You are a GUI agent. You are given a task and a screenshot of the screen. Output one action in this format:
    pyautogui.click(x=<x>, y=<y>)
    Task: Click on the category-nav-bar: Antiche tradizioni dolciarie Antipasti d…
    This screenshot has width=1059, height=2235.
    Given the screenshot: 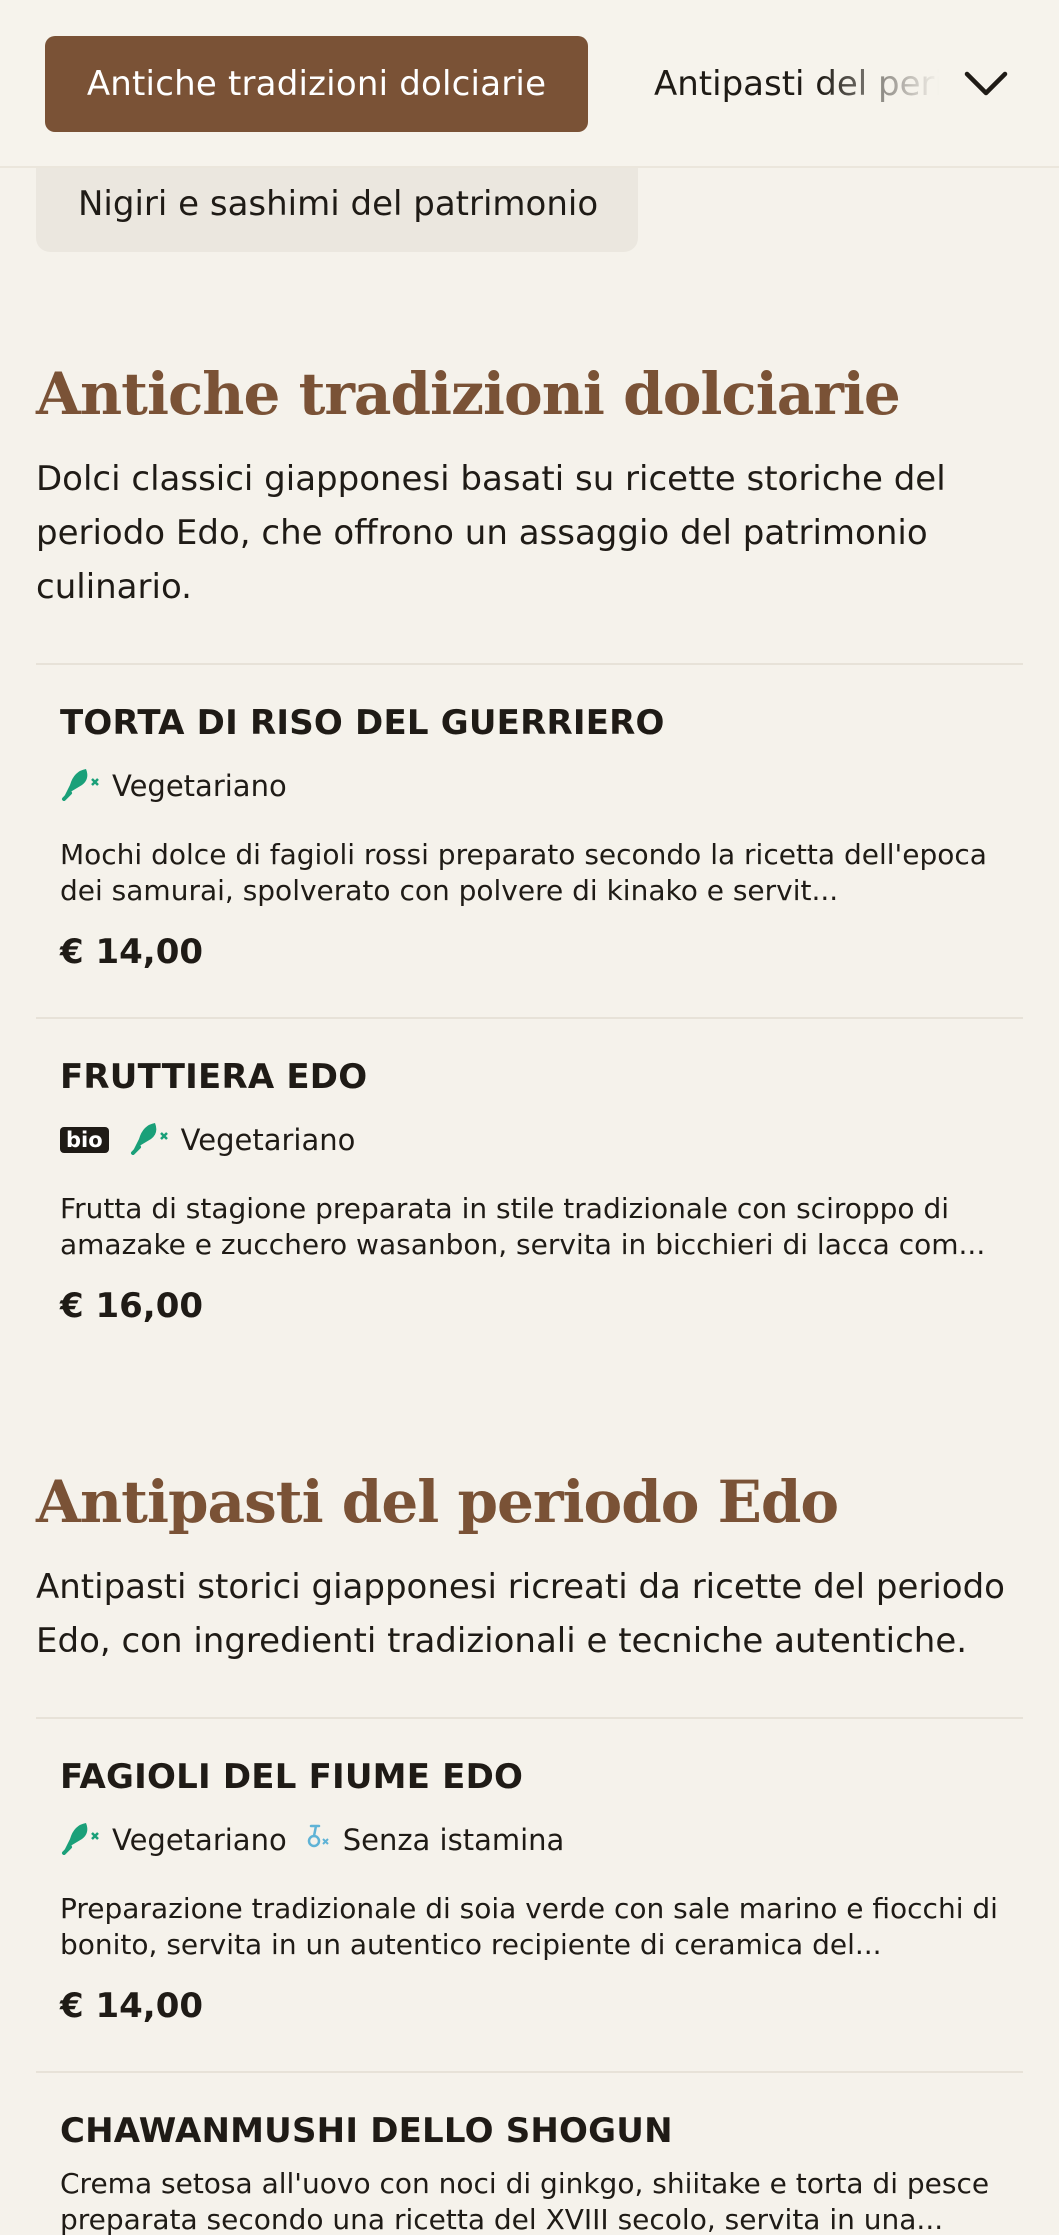 What is the action you would take?
    pyautogui.click(x=529, y=84)
    